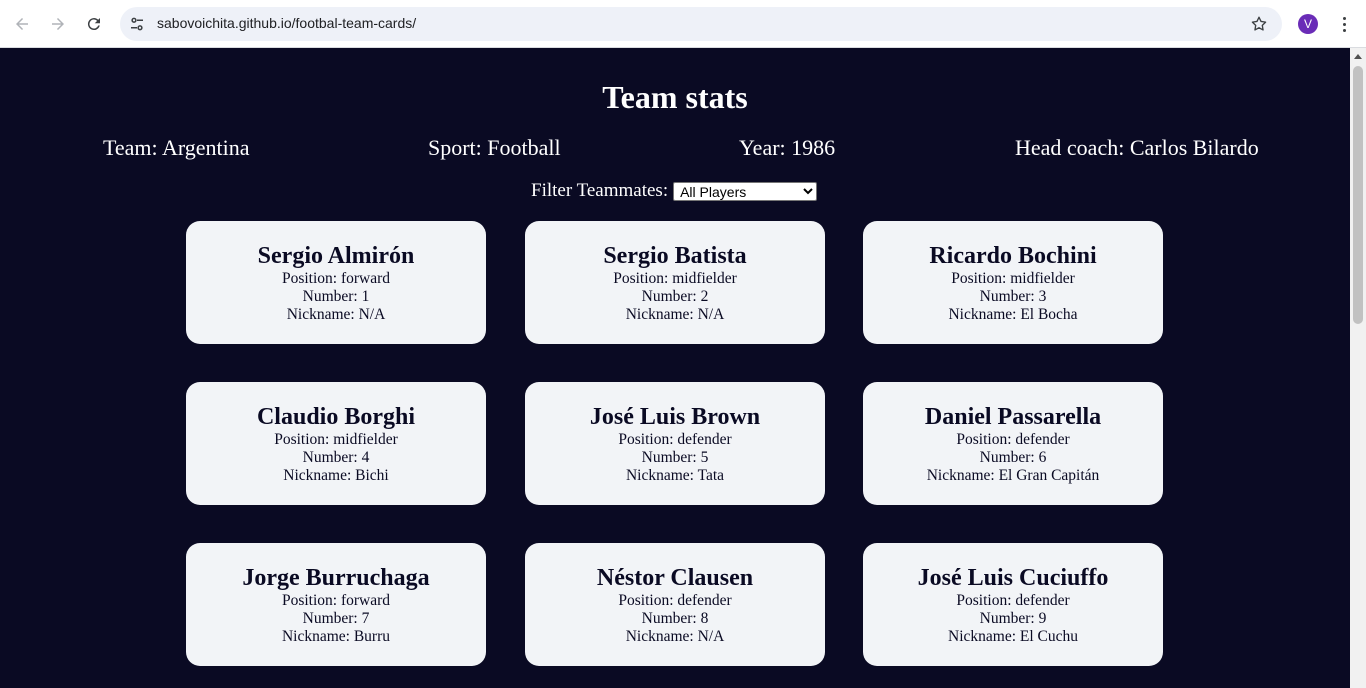  Describe the element at coordinates (1358, 368) in the screenshot. I see `scrollbar` at that location.